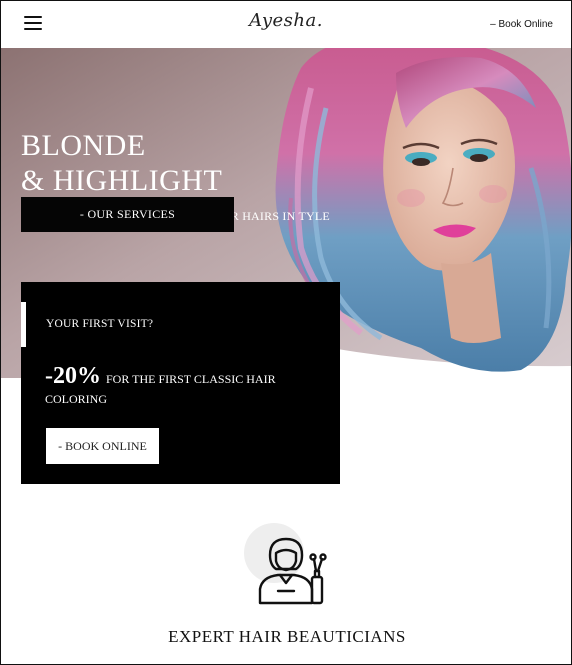 This screenshot has width=572, height=665. Describe the element at coordinates (121, 163) in the screenshot. I see `hero-title: BLONDE & HIGHLIGHT` at that location.